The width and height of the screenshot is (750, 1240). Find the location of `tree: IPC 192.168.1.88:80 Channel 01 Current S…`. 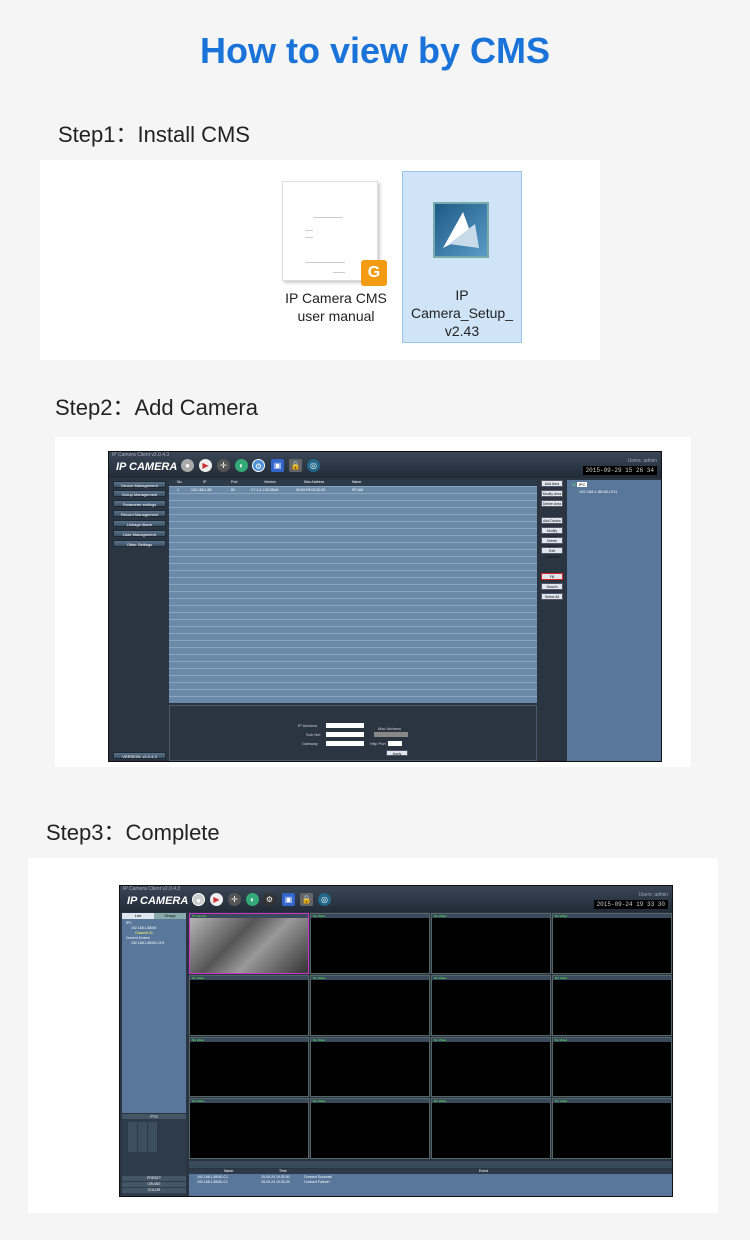

tree: IPC 192.168.1.88:80 Channel 01 Current S… is located at coordinates (145, 933).